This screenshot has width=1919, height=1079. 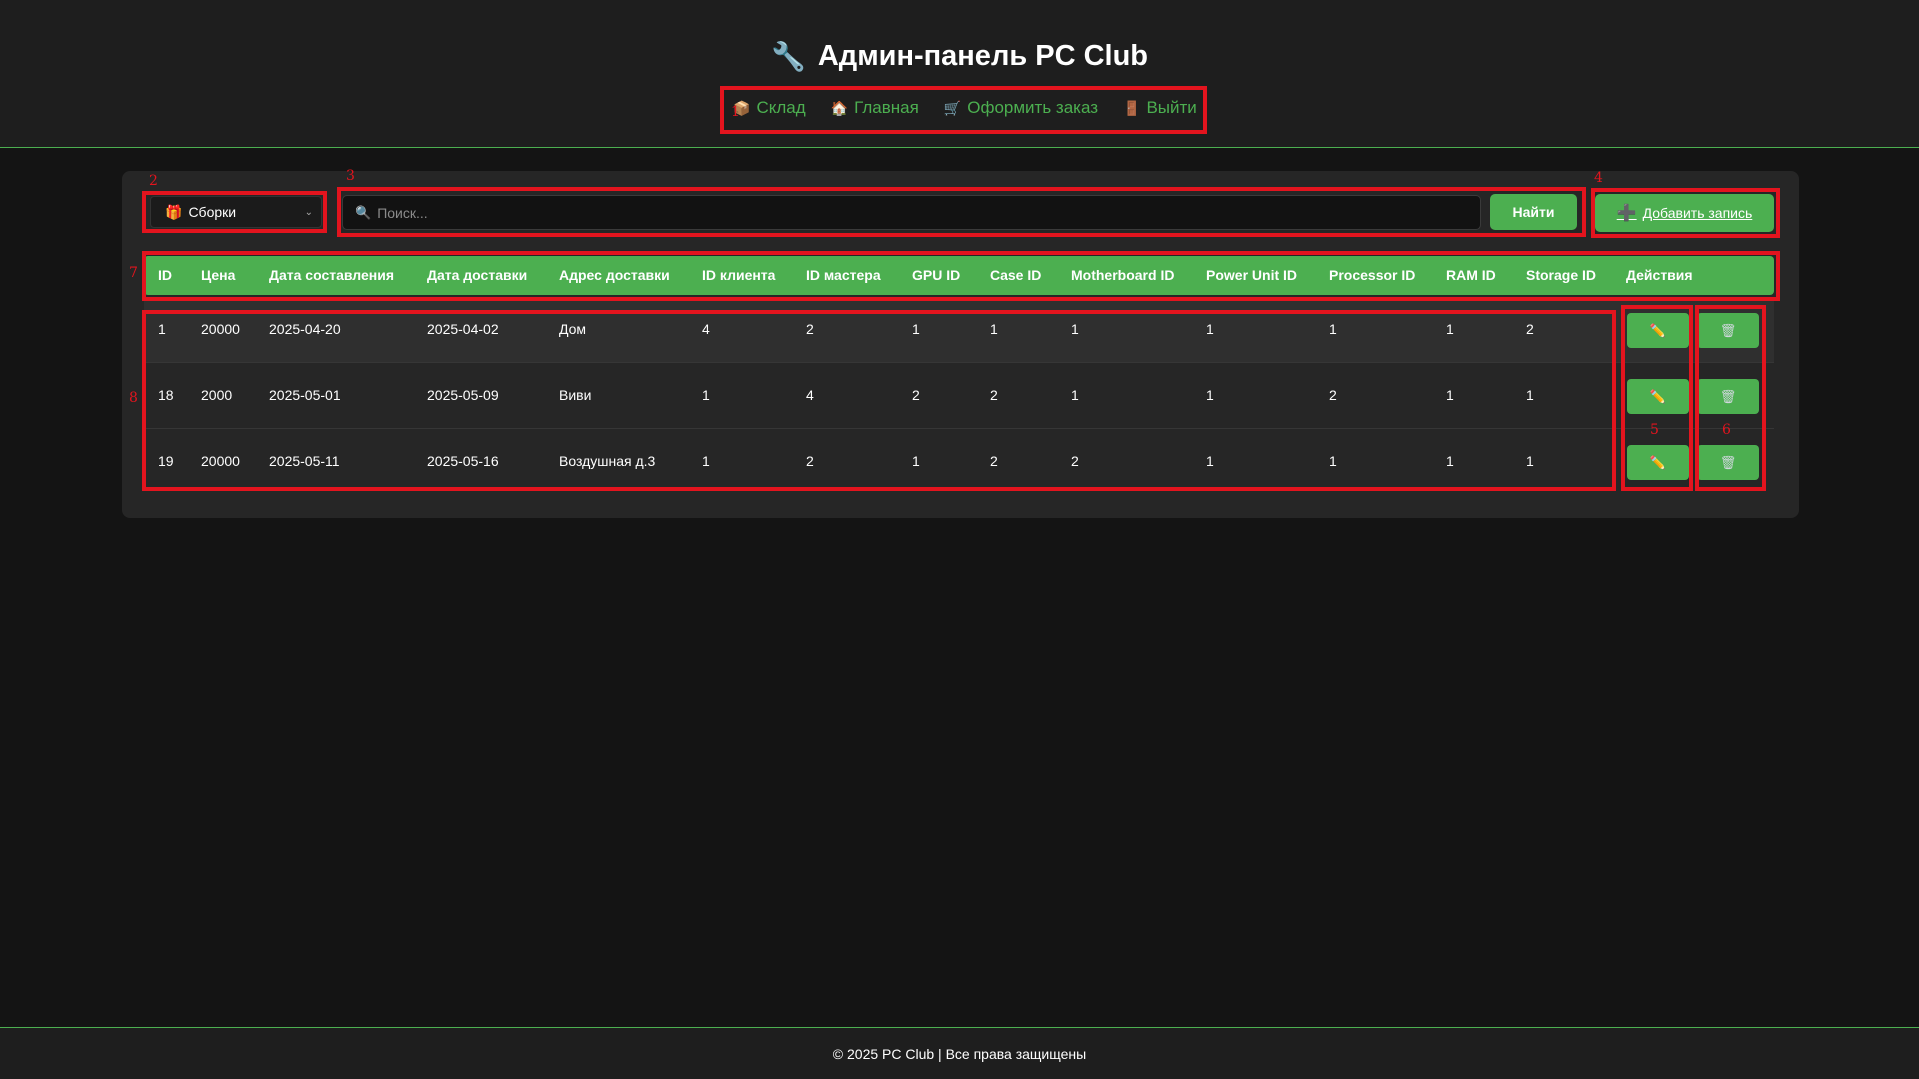 What do you see at coordinates (133, 398) in the screenshot?
I see `annotation-number: 8` at bounding box center [133, 398].